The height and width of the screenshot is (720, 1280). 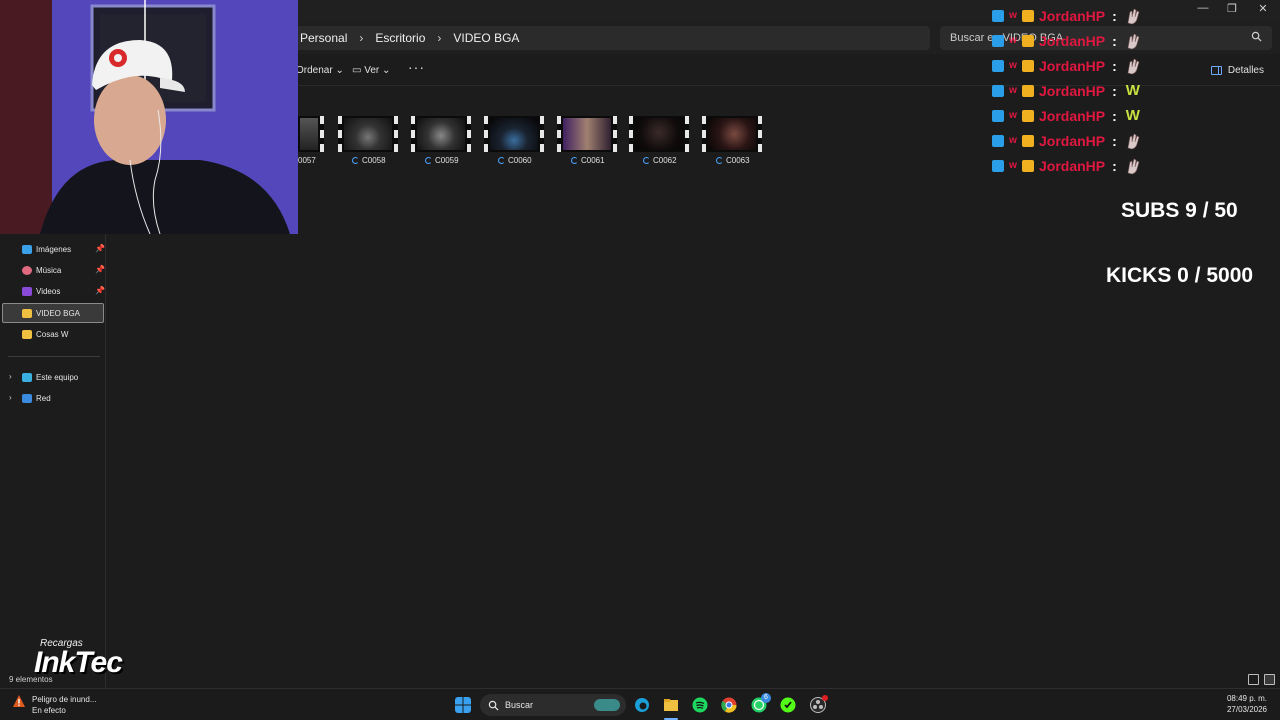 I want to click on sidebar-divider, so click(x=54, y=356).